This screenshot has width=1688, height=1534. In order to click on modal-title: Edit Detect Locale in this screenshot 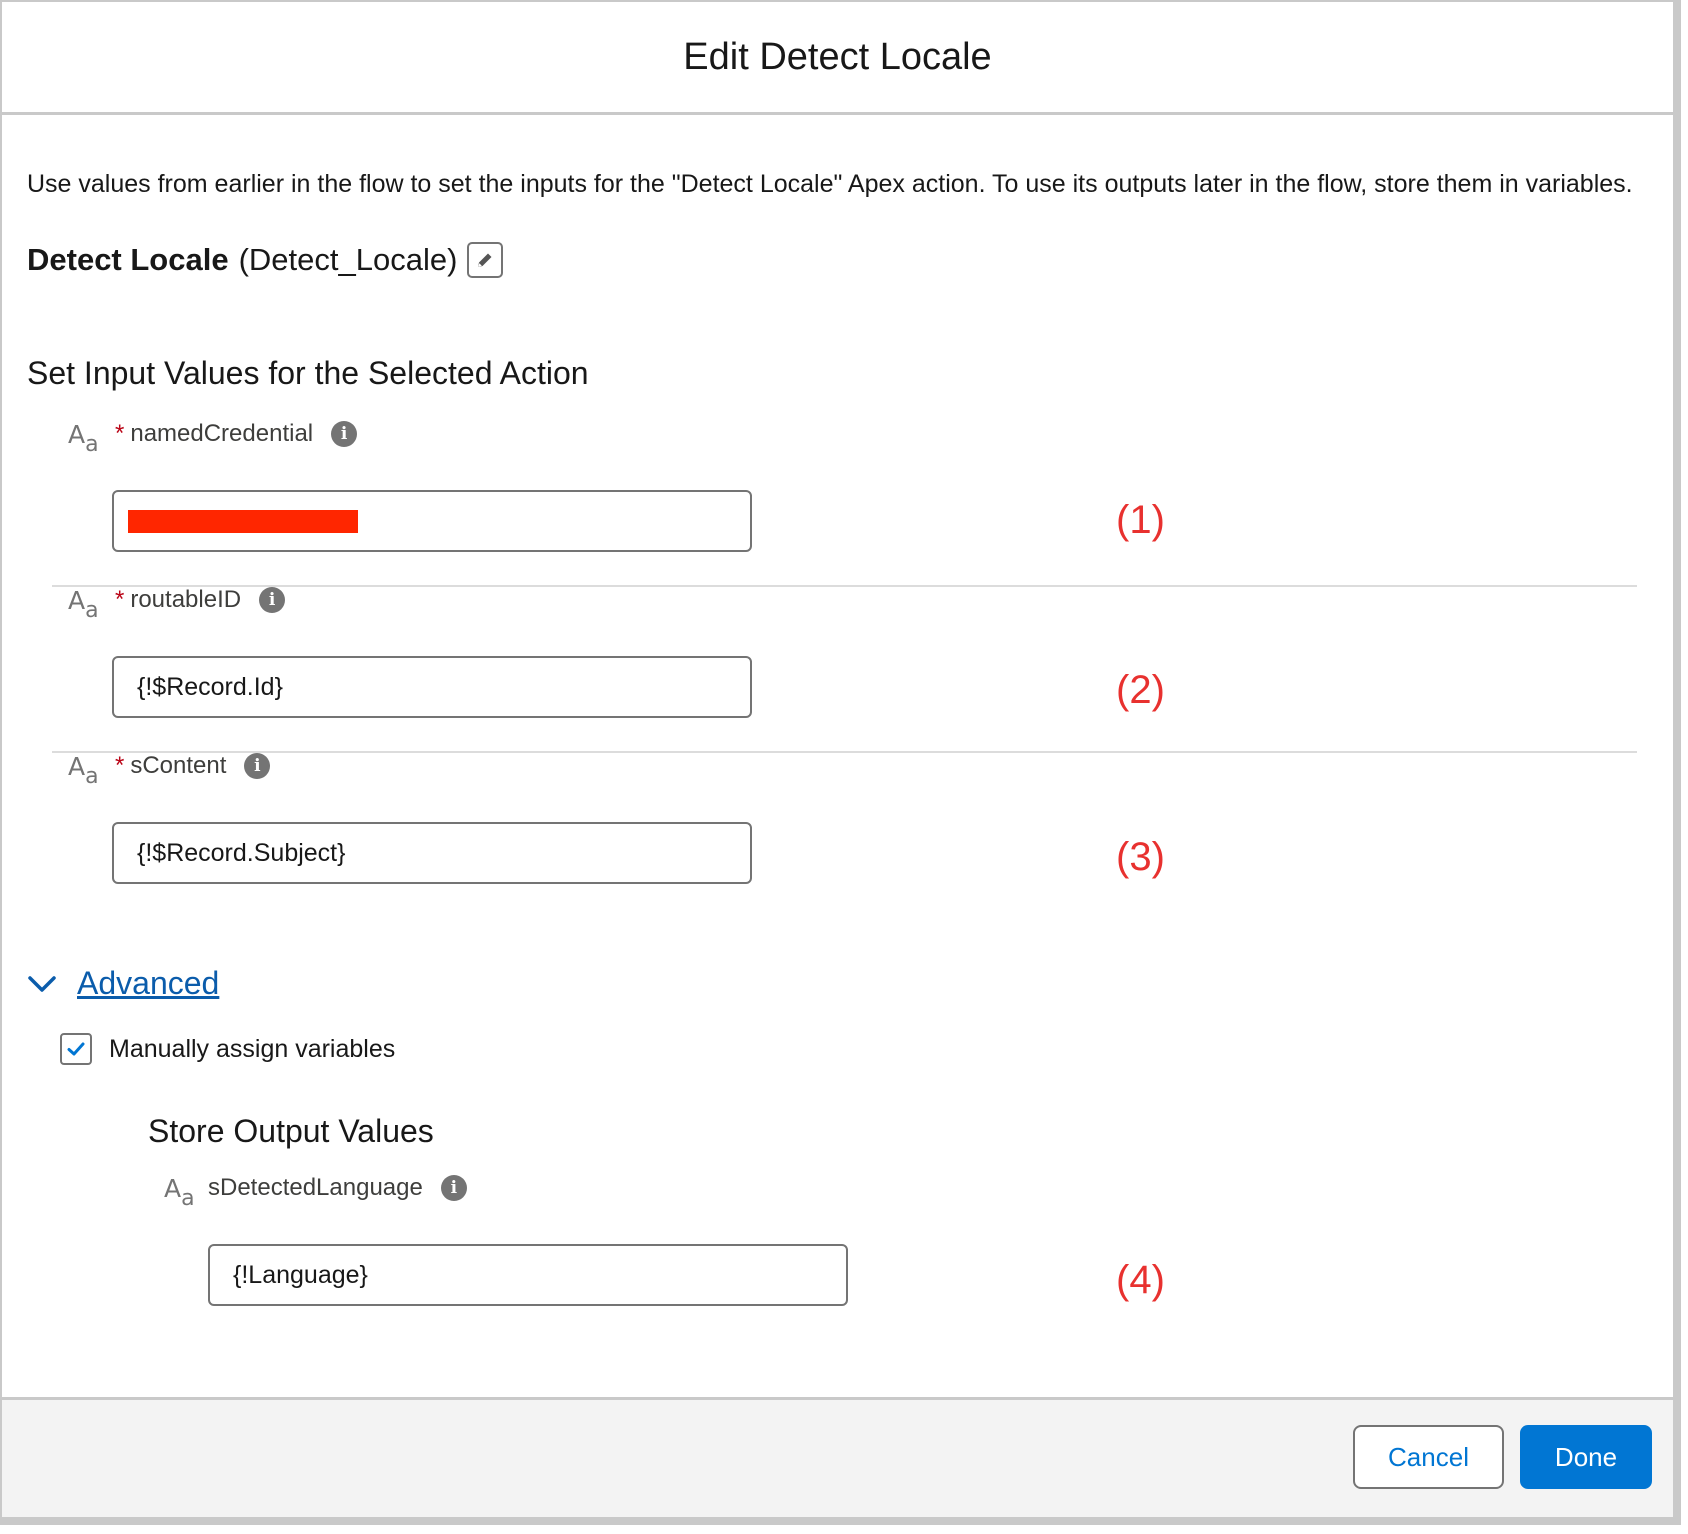, I will do `click(837, 56)`.